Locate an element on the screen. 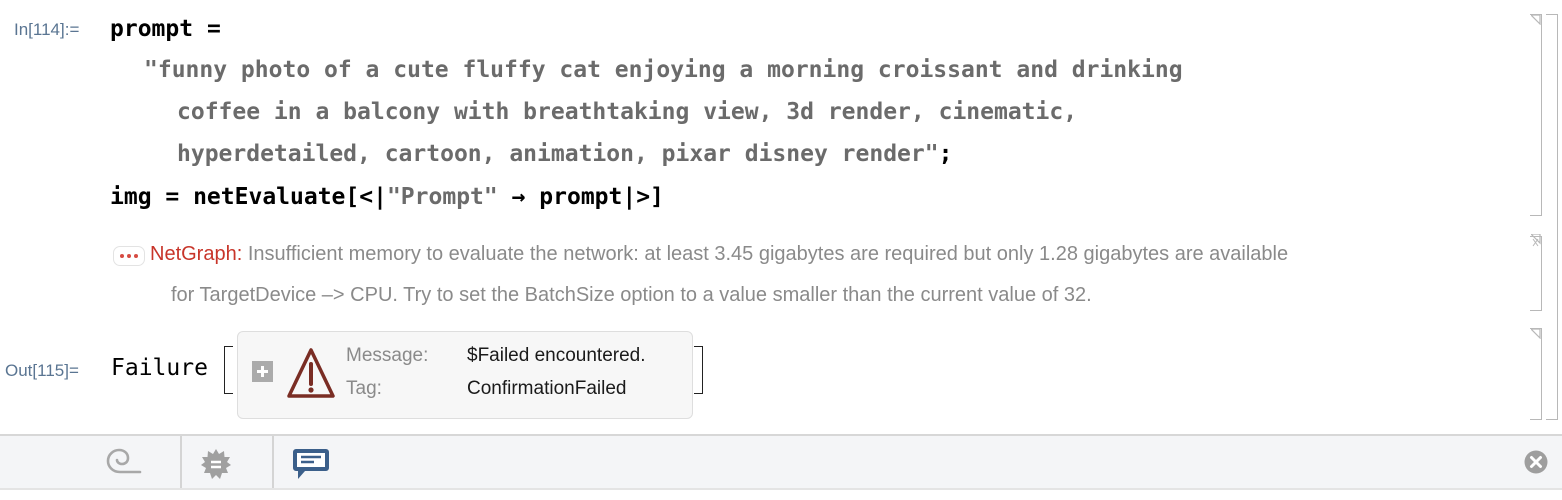 Image resolution: width=1562 pixels, height=500 pixels. output-label: Out[115]= is located at coordinates (42, 370).